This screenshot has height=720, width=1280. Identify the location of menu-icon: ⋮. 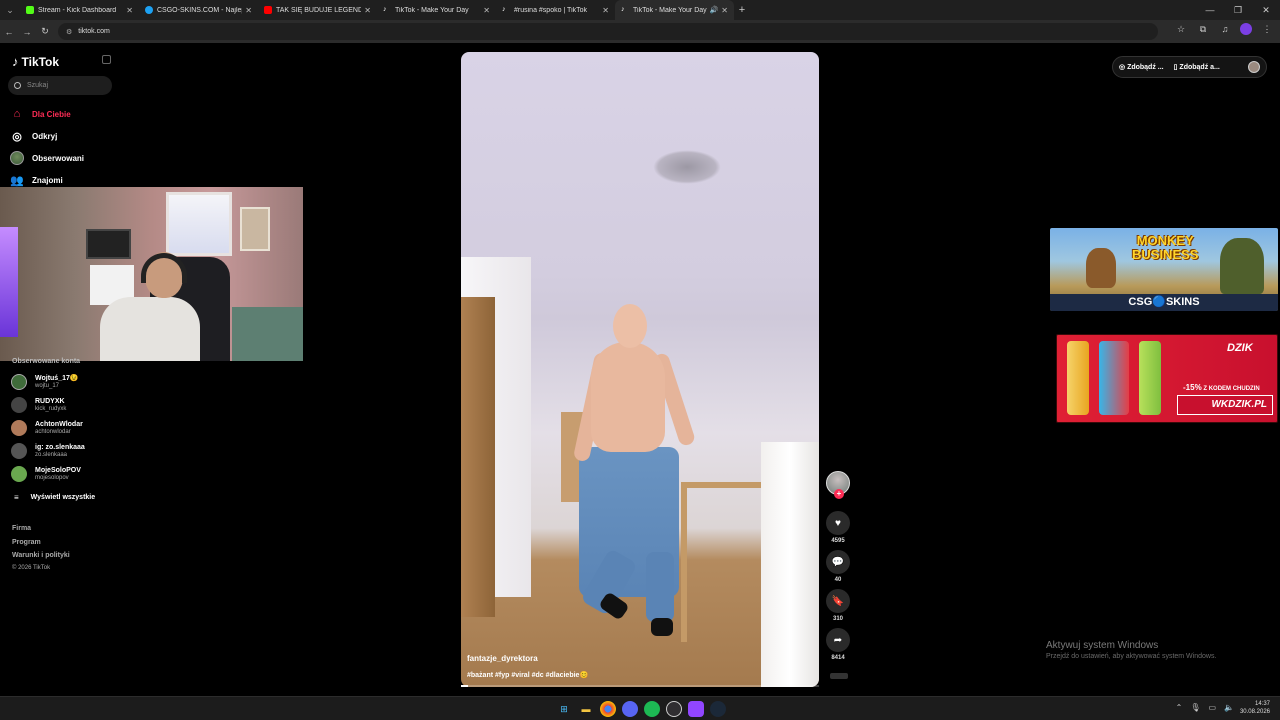
(1267, 29).